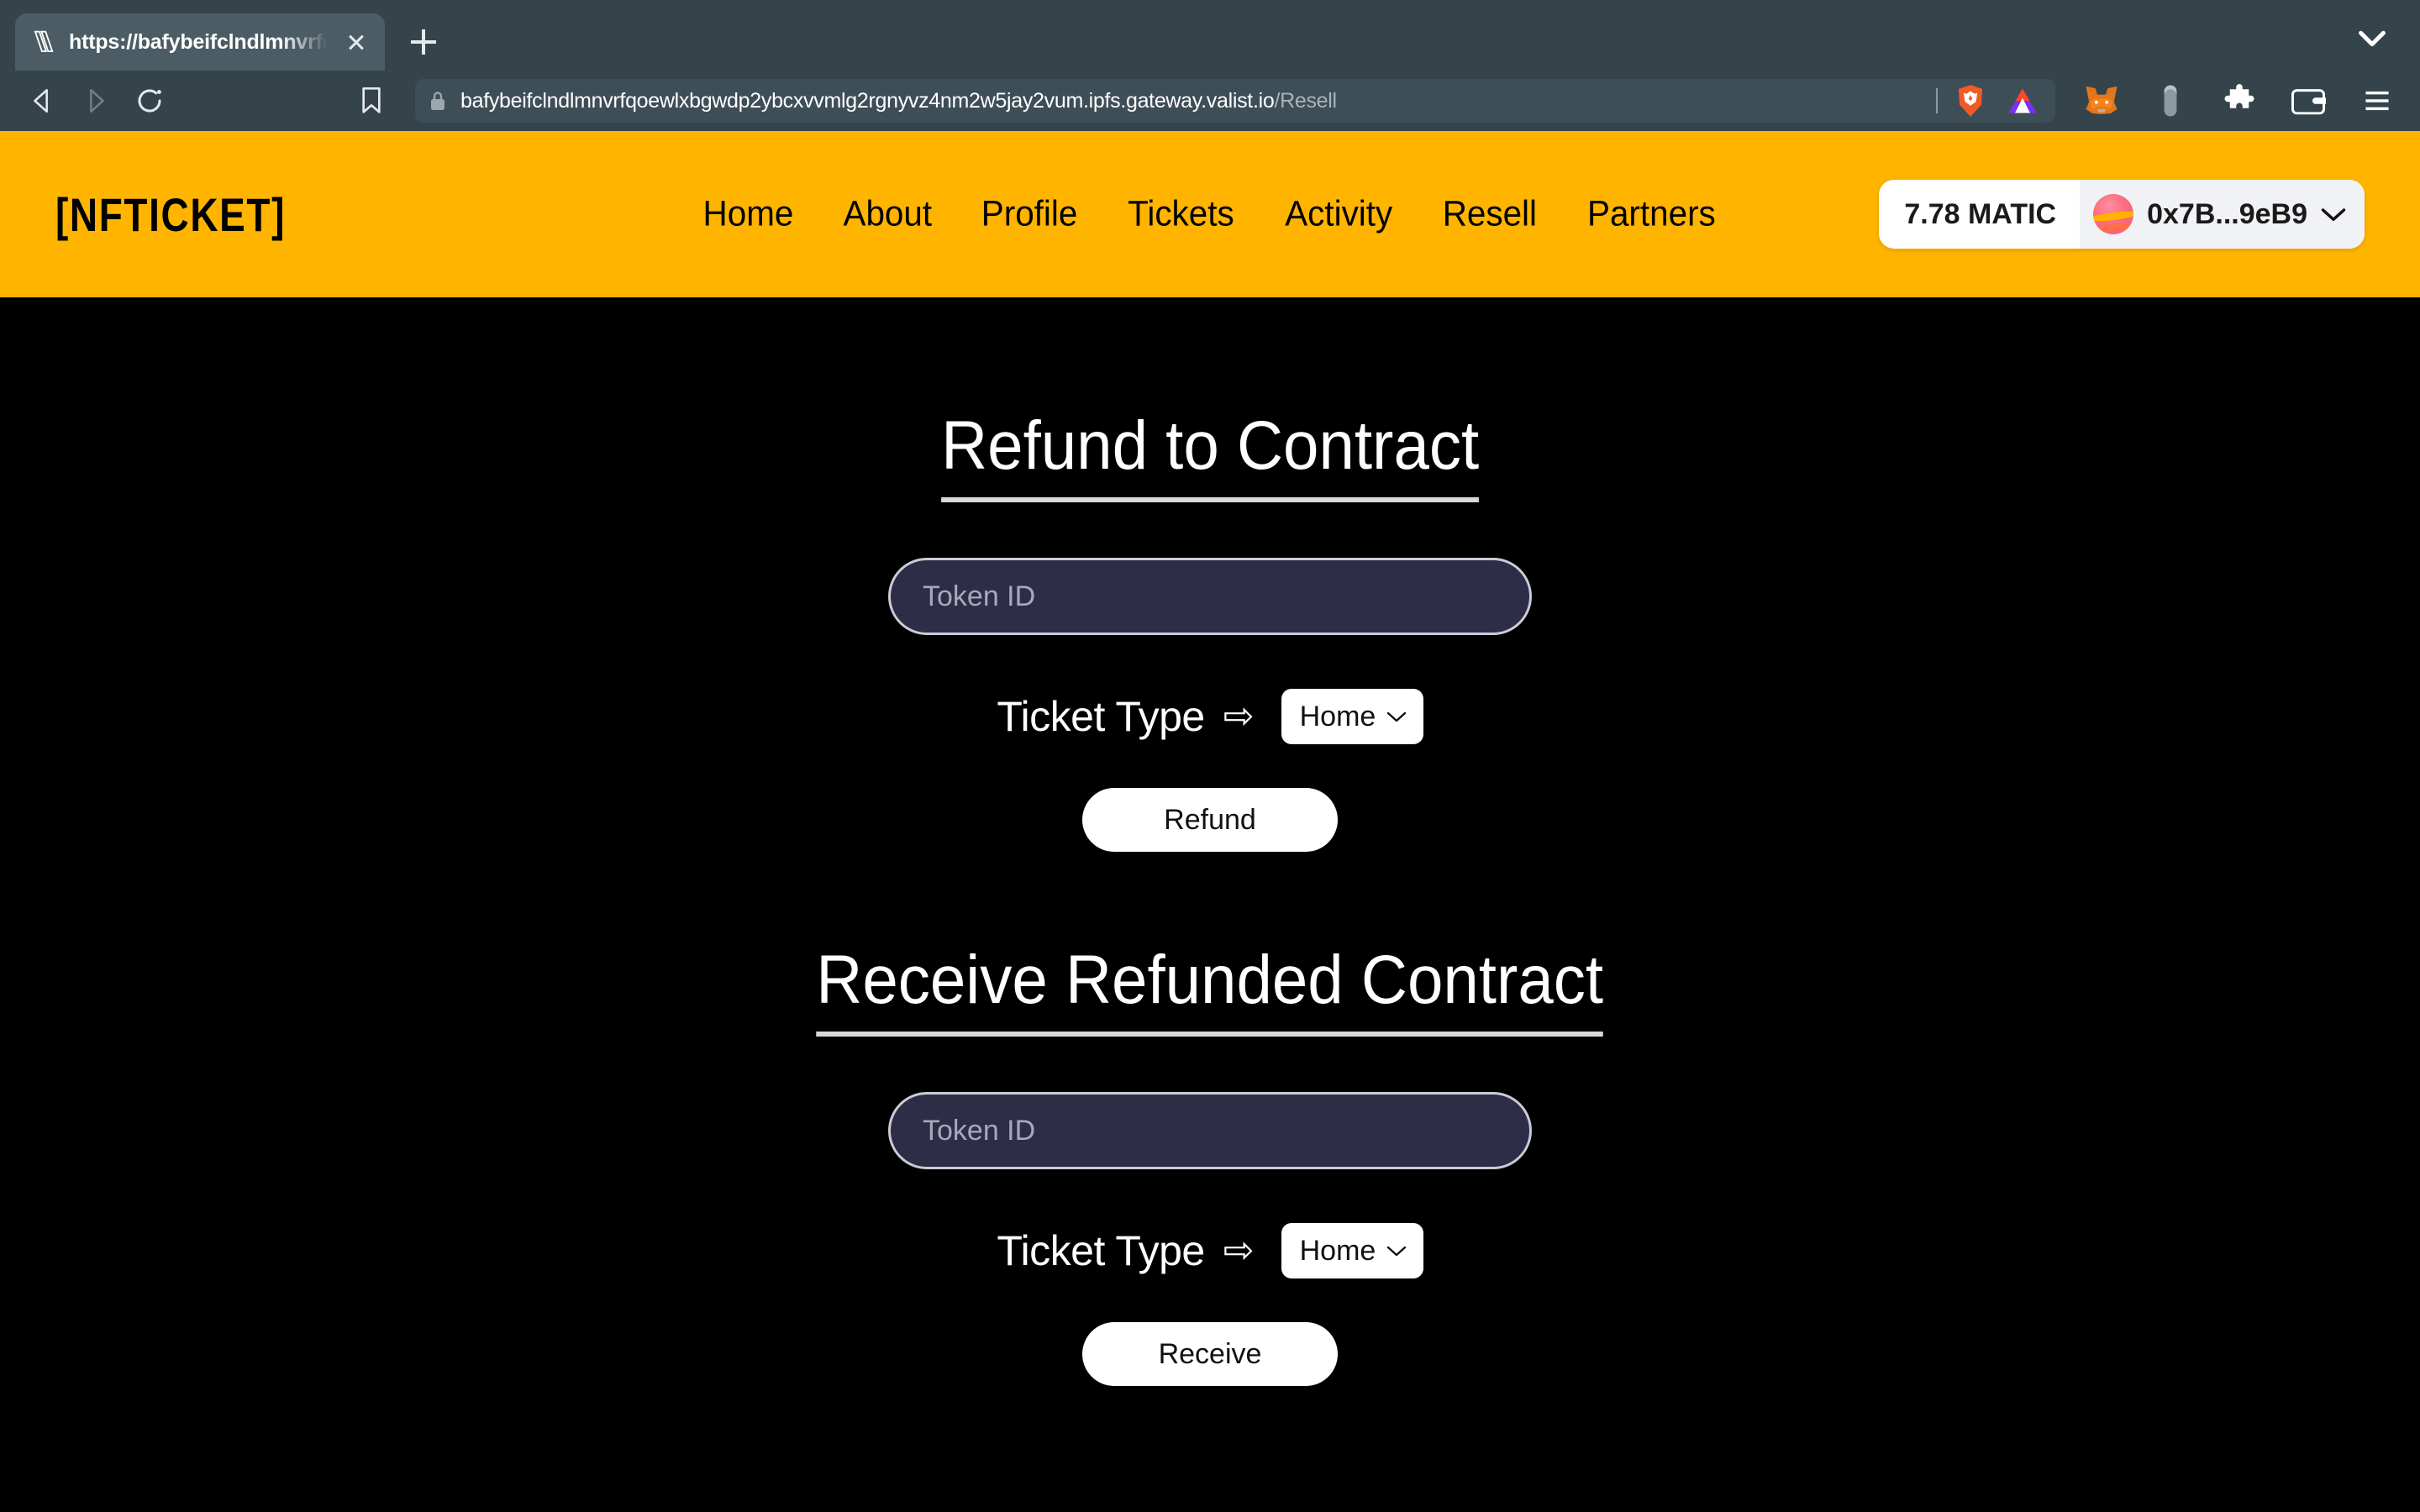 The image size is (2420, 1512). Describe the element at coordinates (2372, 37) in the screenshot. I see `tab-search-chevron-down-icon` at that location.